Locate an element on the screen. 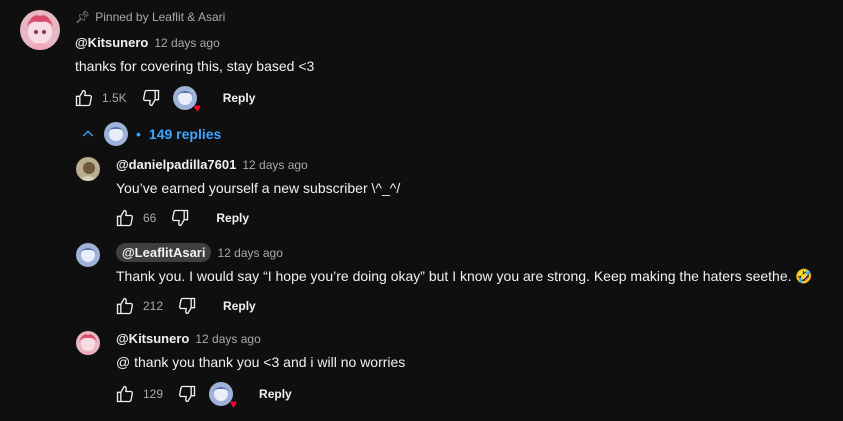  reply-author-creator-chip: @LeaflitAsari is located at coordinates (164, 252).